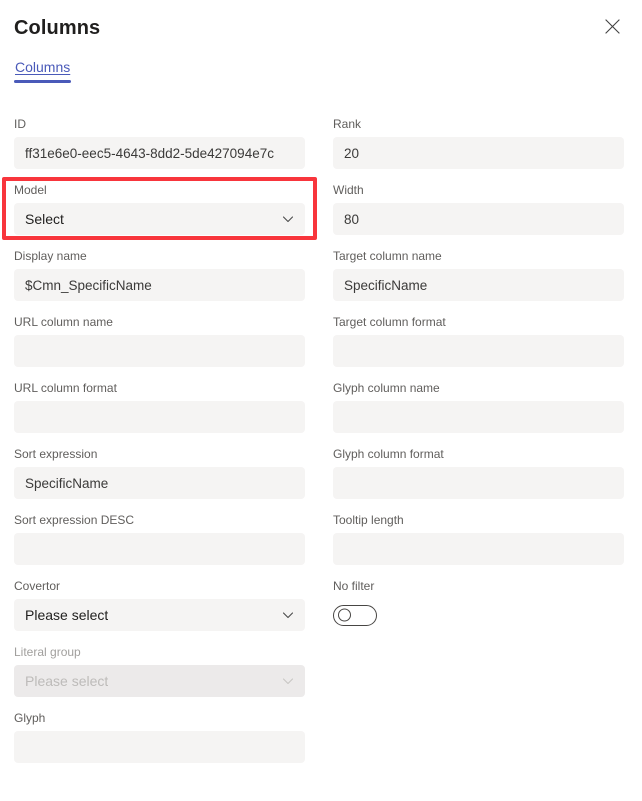 The height and width of the screenshot is (801, 642). What do you see at coordinates (478, 285) in the screenshot?
I see `target-column-name-input: SpecificName` at bounding box center [478, 285].